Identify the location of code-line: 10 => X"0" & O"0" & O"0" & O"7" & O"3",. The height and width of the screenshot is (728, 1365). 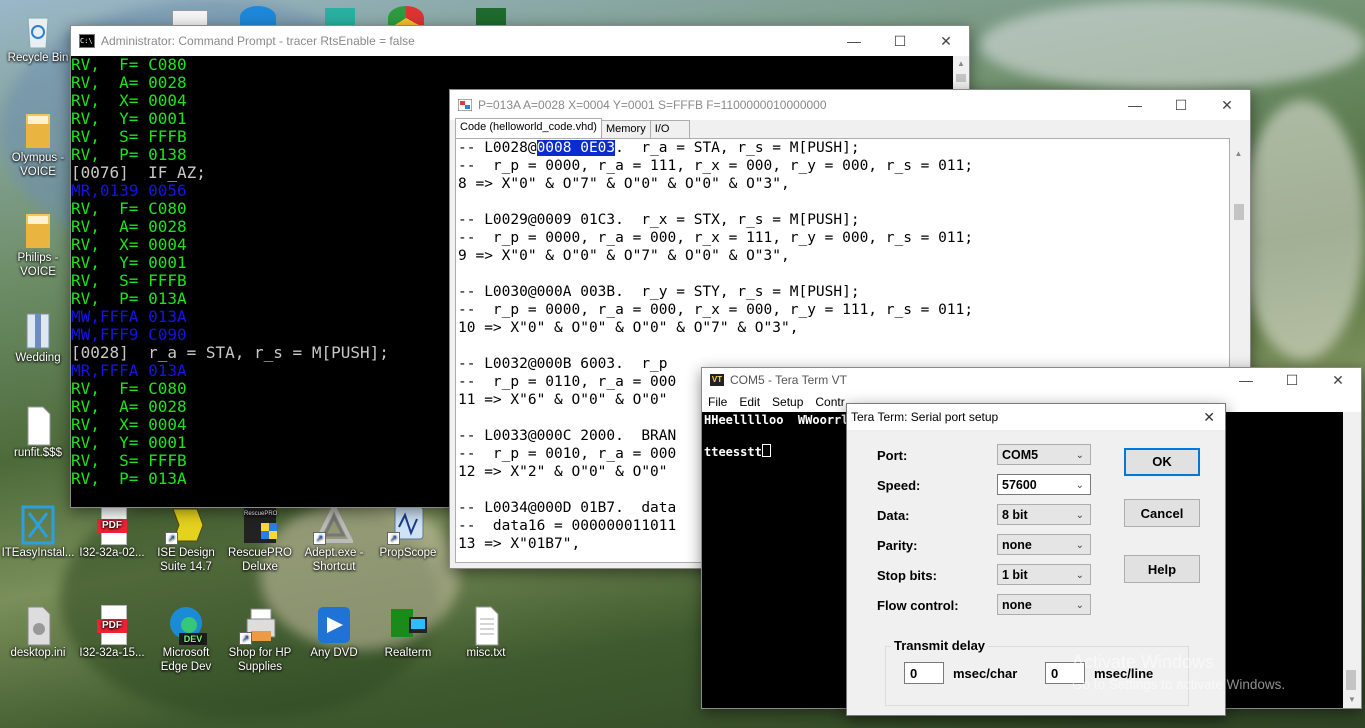
(628, 328).